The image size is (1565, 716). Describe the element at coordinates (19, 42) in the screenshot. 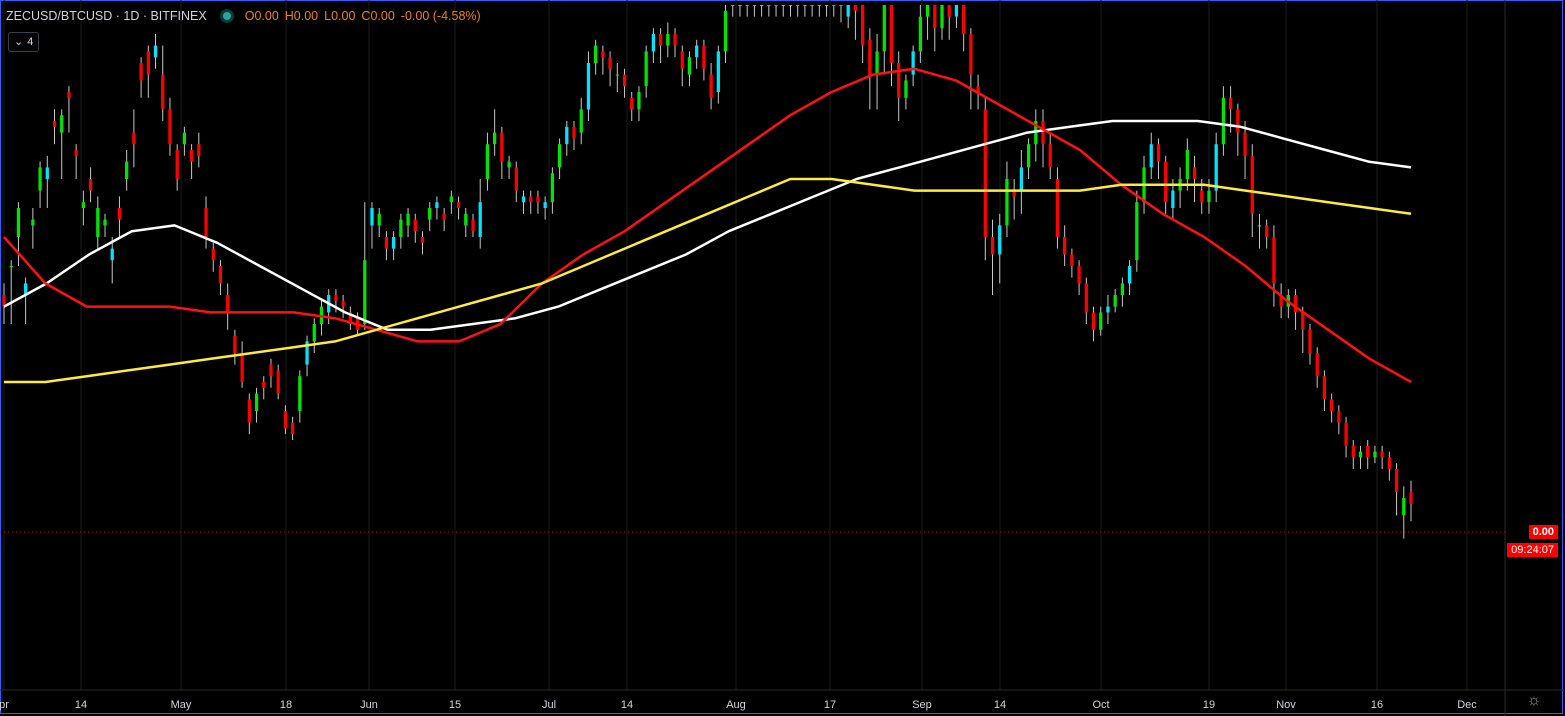

I see `chevron-down-icon: ⌄` at that location.